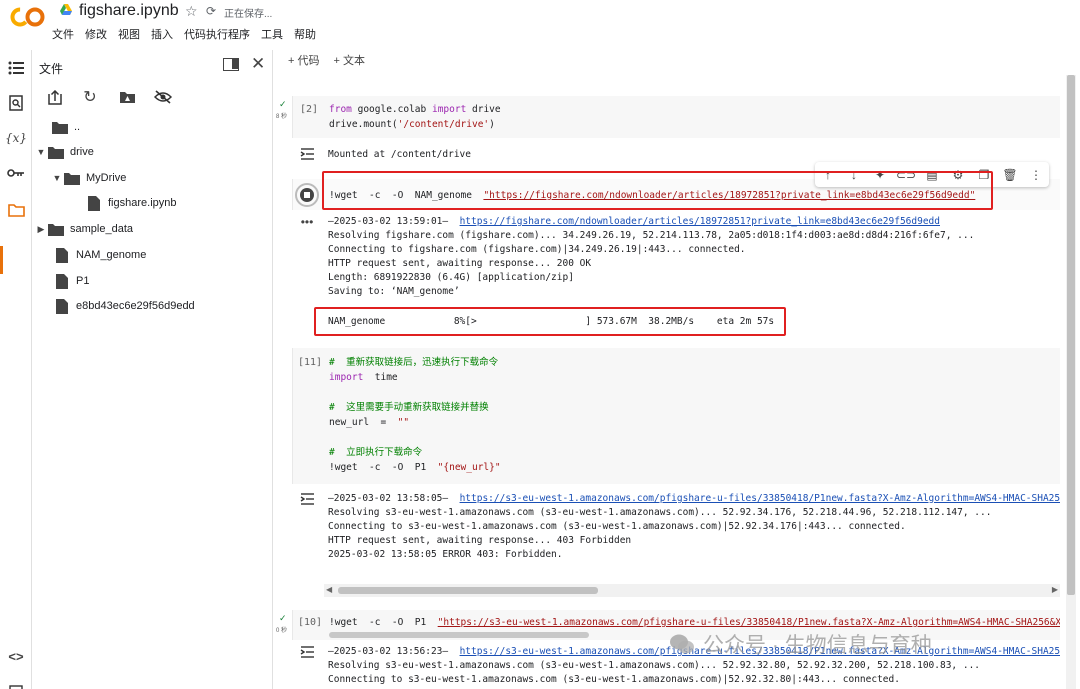 This screenshot has height=689, width=1080. Describe the element at coordinates (71, 281) in the screenshot. I see `tree-item-p1: P1` at that location.